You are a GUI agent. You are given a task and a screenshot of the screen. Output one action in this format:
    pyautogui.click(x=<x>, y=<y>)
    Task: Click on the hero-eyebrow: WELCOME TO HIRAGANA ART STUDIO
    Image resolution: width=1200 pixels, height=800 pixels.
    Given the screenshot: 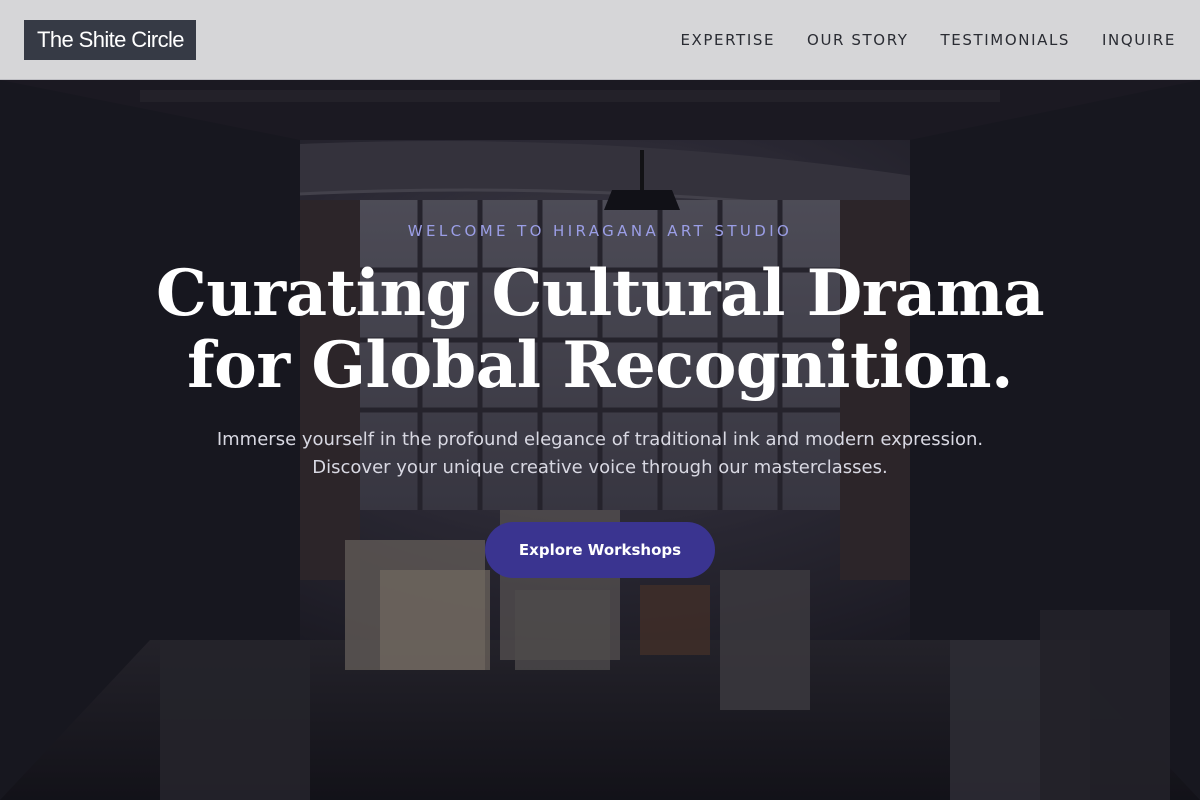 What is the action you would take?
    pyautogui.click(x=600, y=231)
    